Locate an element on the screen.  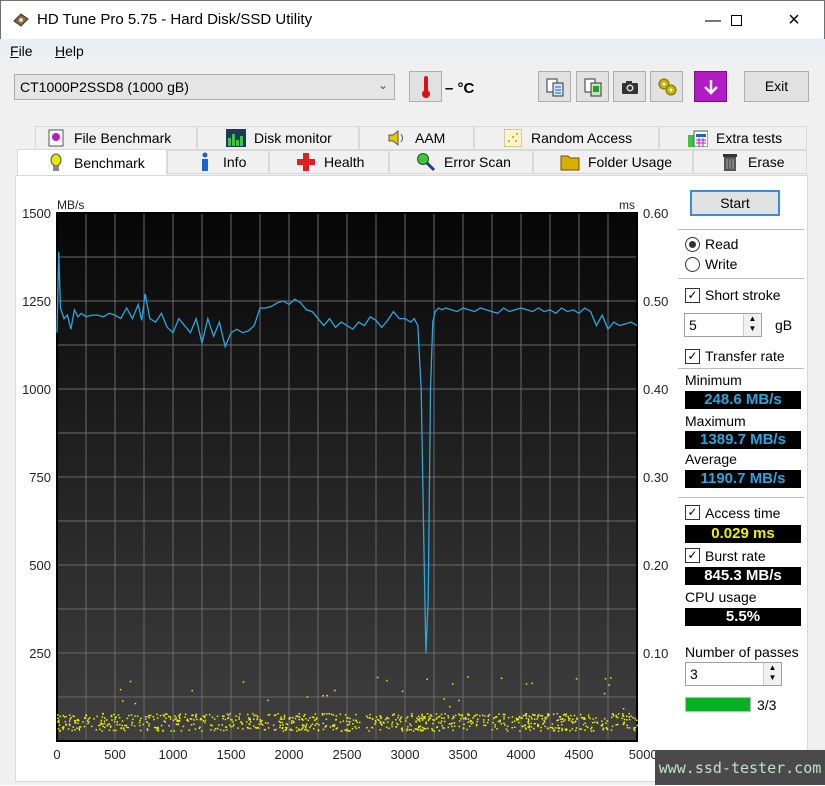
magnifier-icon is located at coordinates (426, 162).